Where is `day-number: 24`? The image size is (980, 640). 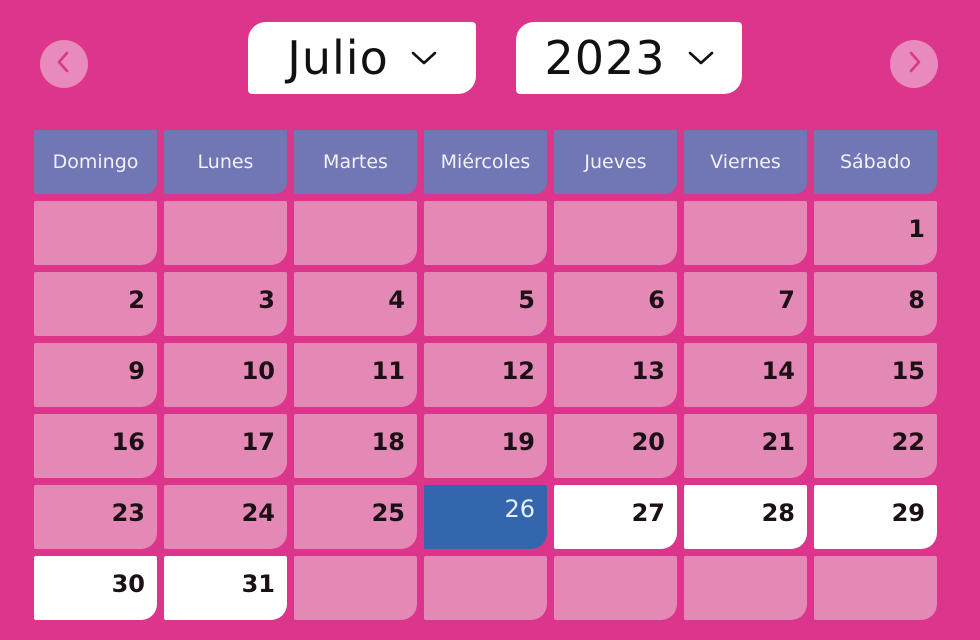 day-number: 24 is located at coordinates (258, 513).